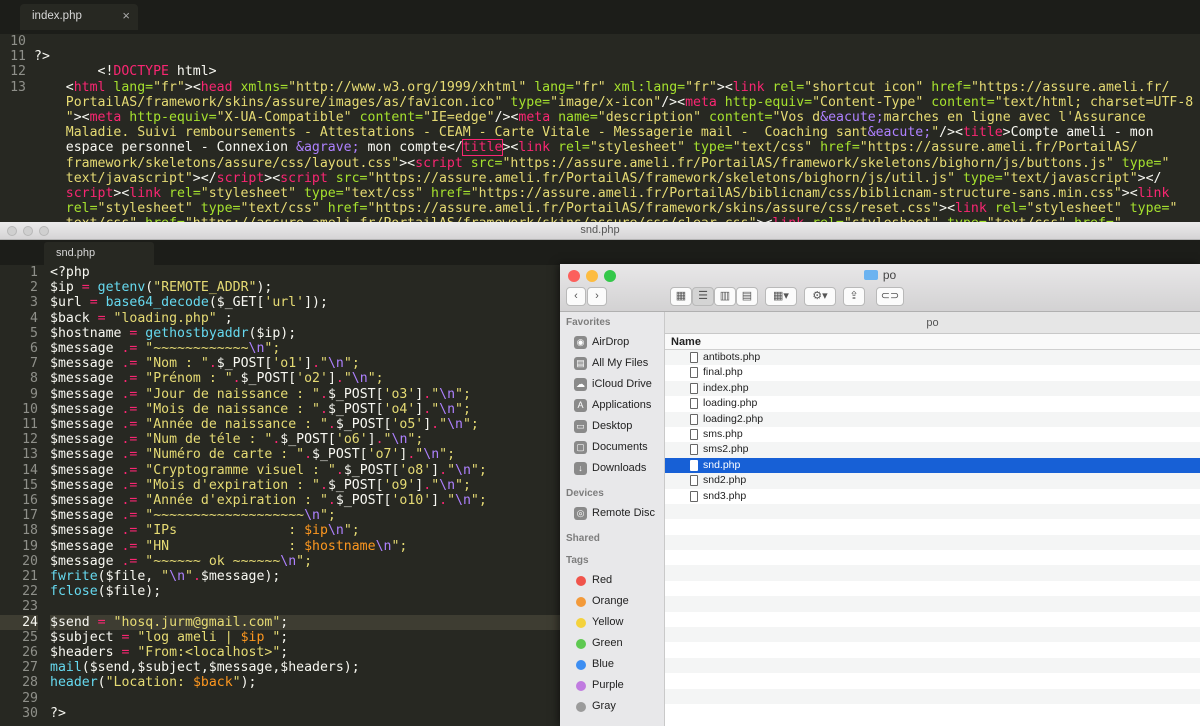 The height and width of the screenshot is (726, 1200). I want to click on line-number: 16, so click(30, 501).